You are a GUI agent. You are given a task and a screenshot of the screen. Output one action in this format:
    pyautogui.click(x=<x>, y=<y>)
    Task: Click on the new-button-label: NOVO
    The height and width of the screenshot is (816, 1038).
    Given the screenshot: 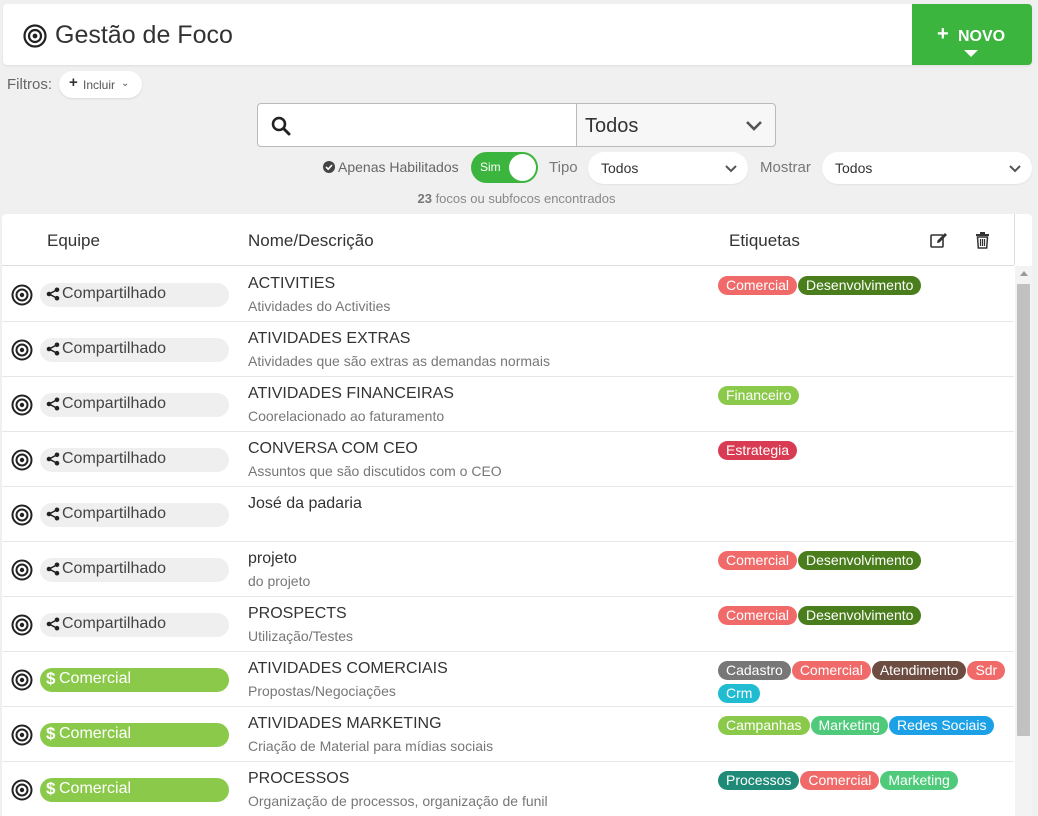 What is the action you would take?
    pyautogui.click(x=982, y=36)
    